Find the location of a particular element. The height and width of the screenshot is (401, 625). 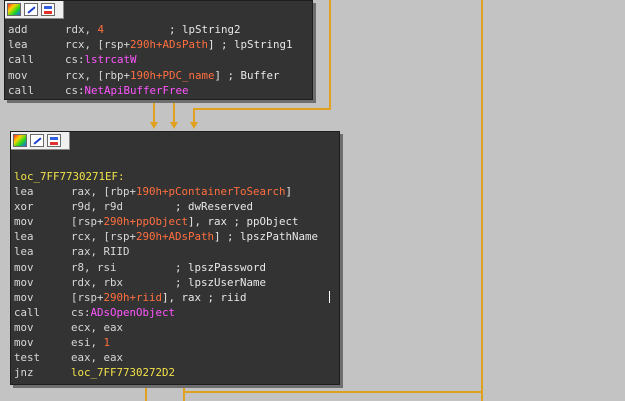

code-line: xor r9d, r9d ; dwReserved is located at coordinates (133, 206).